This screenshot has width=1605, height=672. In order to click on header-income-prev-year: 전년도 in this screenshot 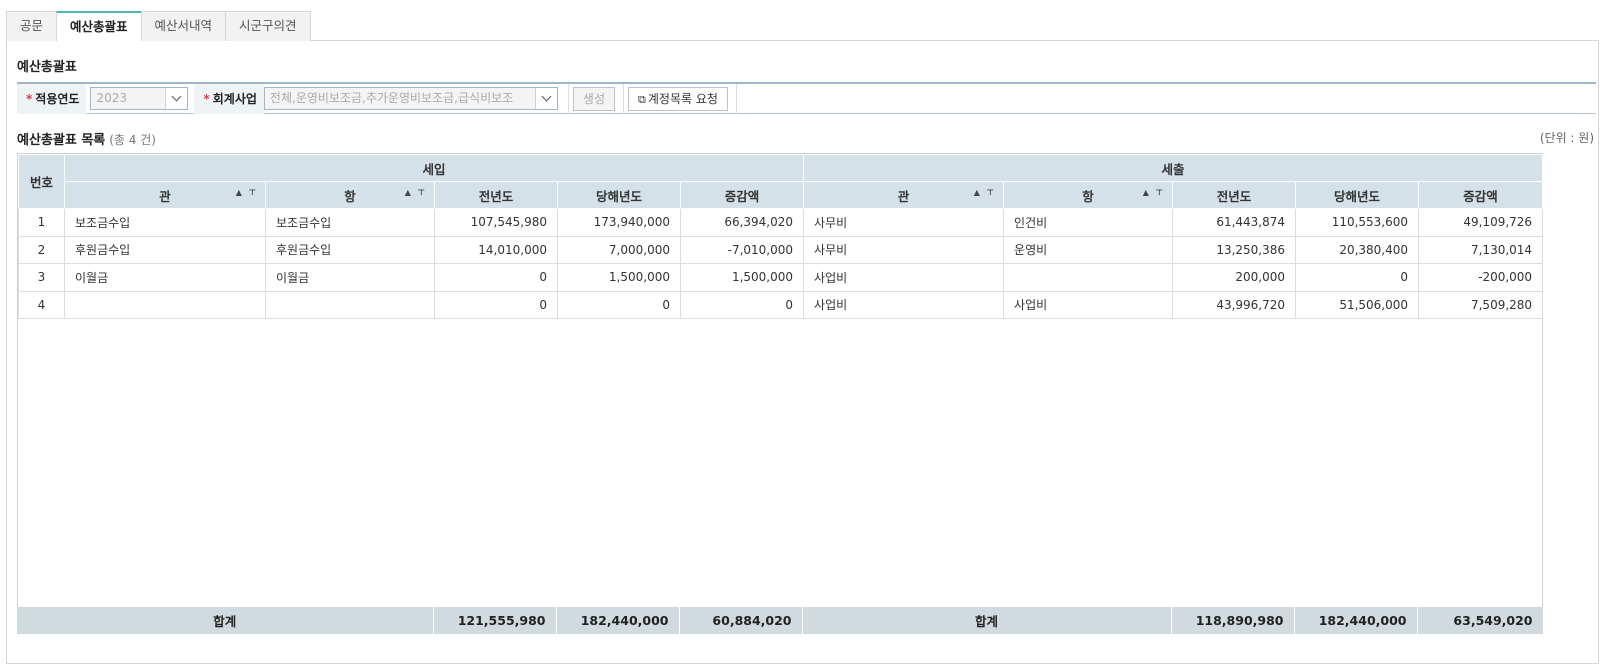, I will do `click(496, 195)`.